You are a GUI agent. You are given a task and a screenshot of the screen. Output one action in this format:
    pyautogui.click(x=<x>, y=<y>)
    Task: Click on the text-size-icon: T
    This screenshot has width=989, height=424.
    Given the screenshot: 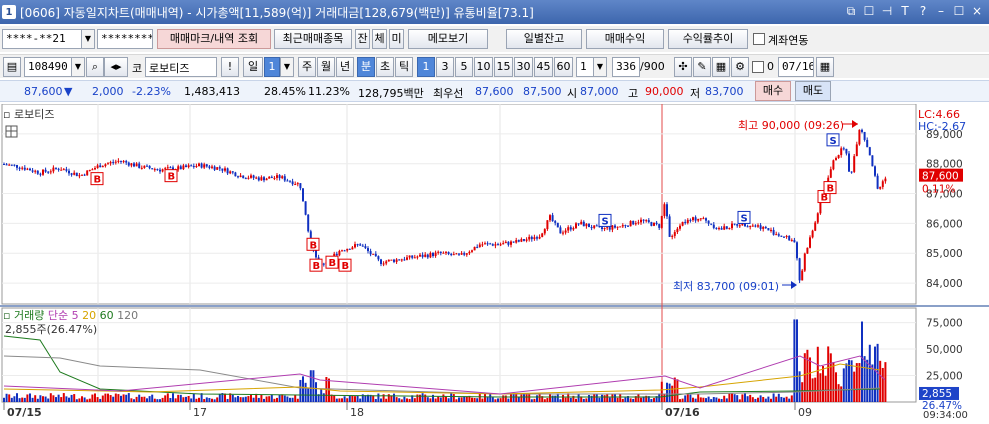 What is the action you would take?
    pyautogui.click(x=905, y=11)
    